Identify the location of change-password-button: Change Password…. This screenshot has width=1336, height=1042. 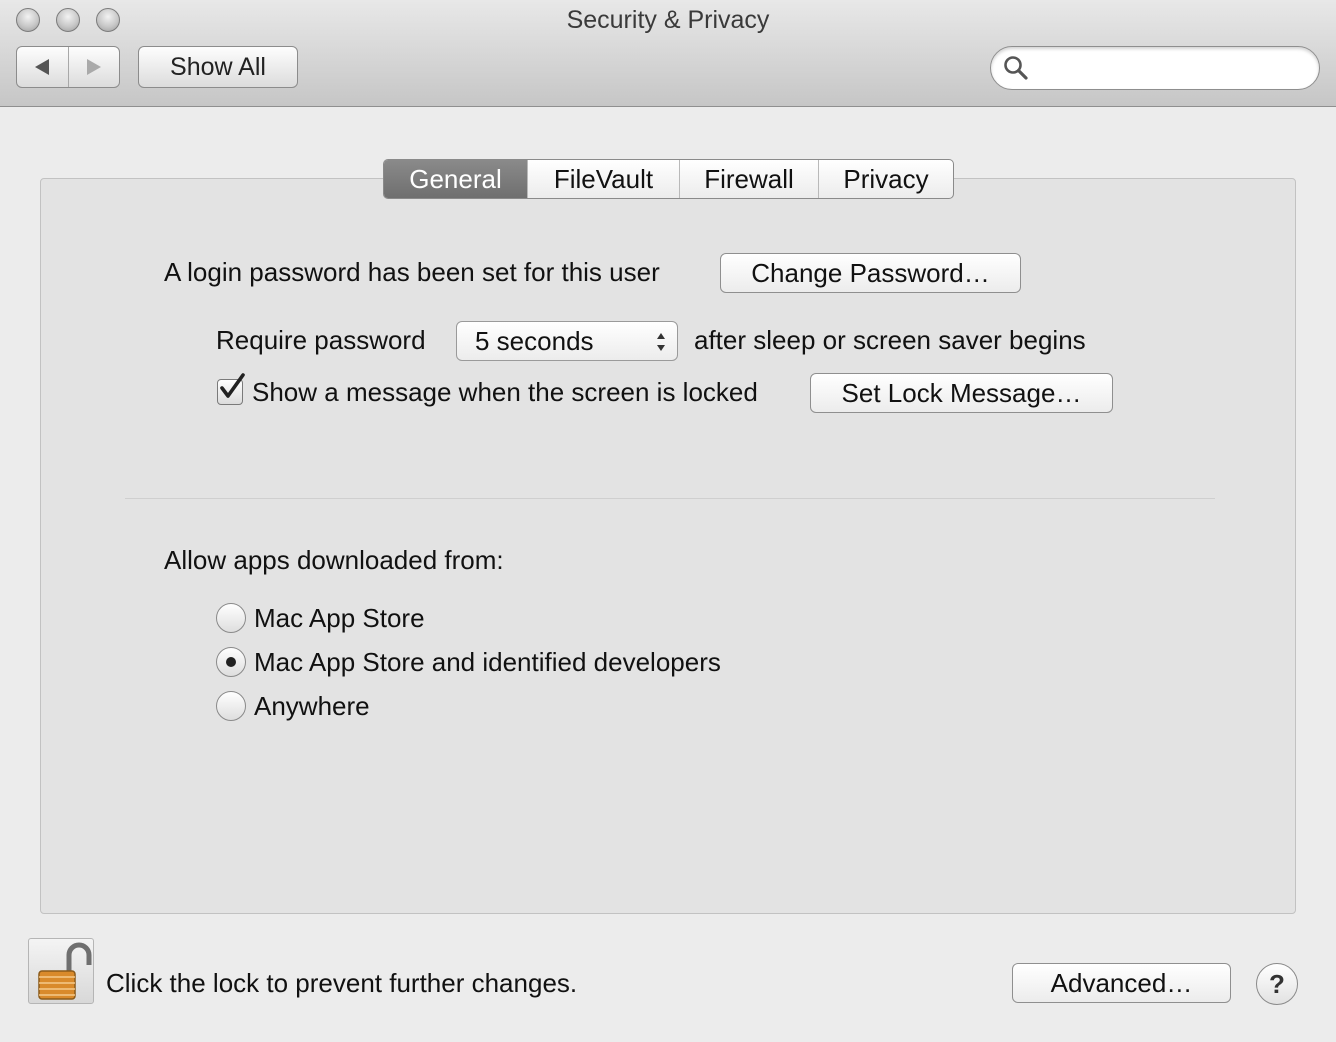
(870, 273).